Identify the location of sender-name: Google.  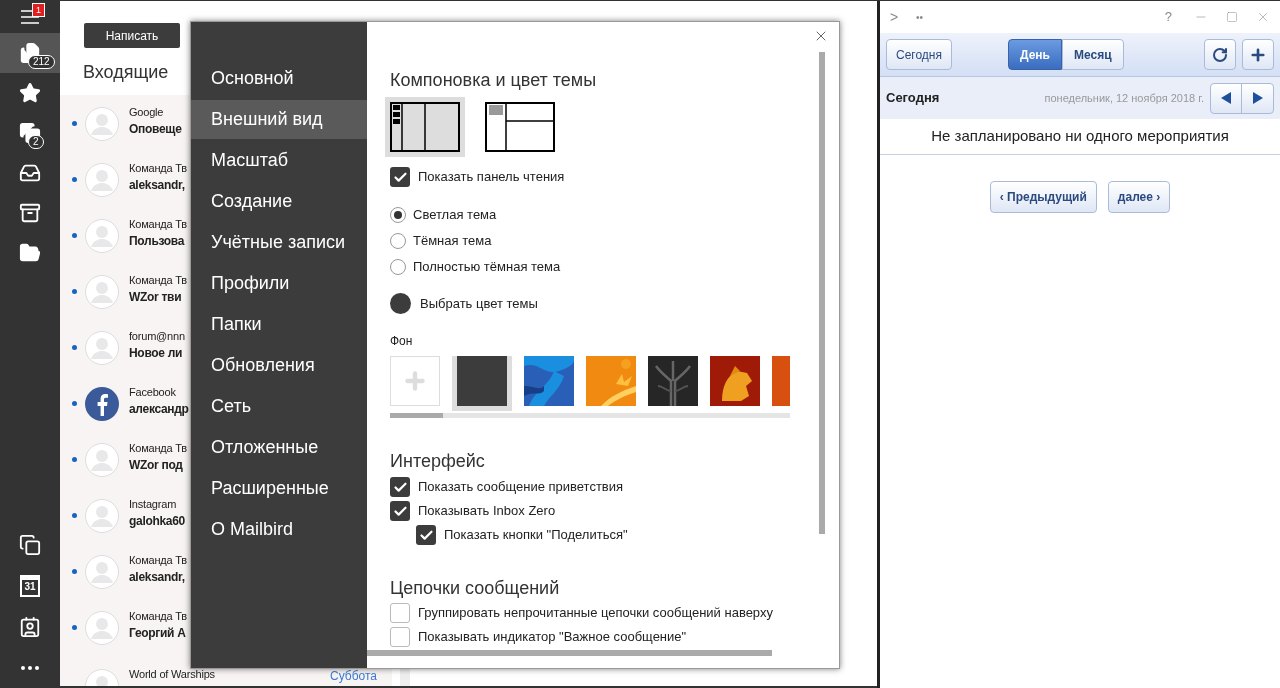
(147, 112).